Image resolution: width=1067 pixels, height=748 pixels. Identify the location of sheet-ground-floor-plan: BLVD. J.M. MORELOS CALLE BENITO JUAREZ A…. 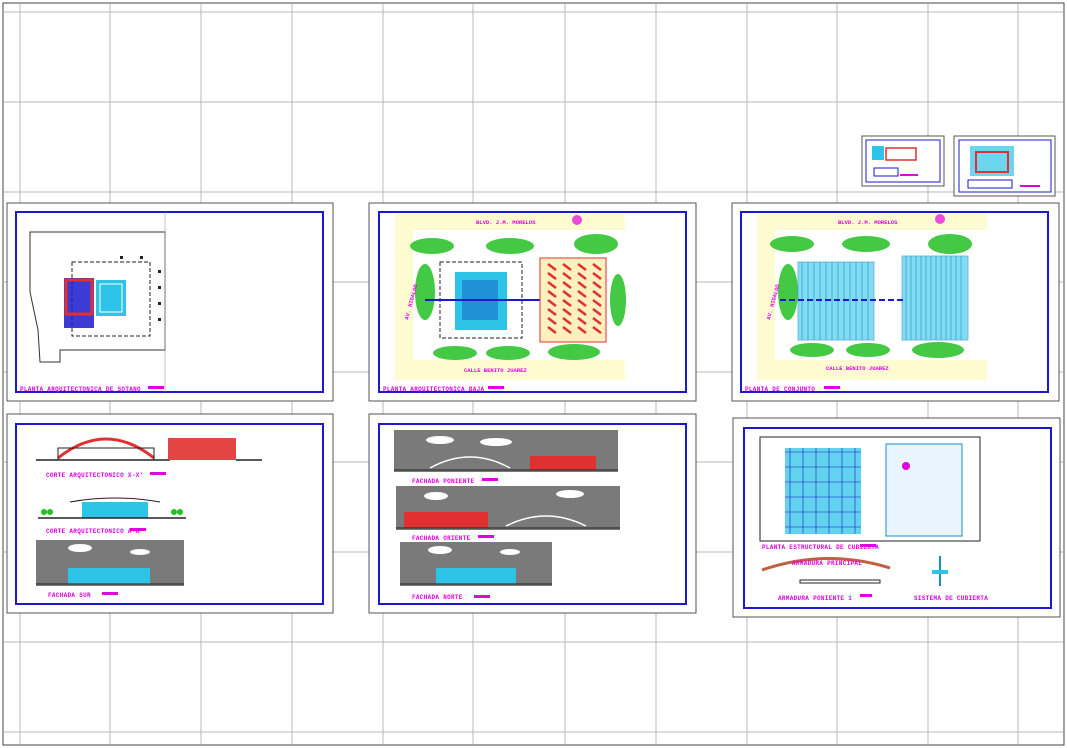
(532, 302).